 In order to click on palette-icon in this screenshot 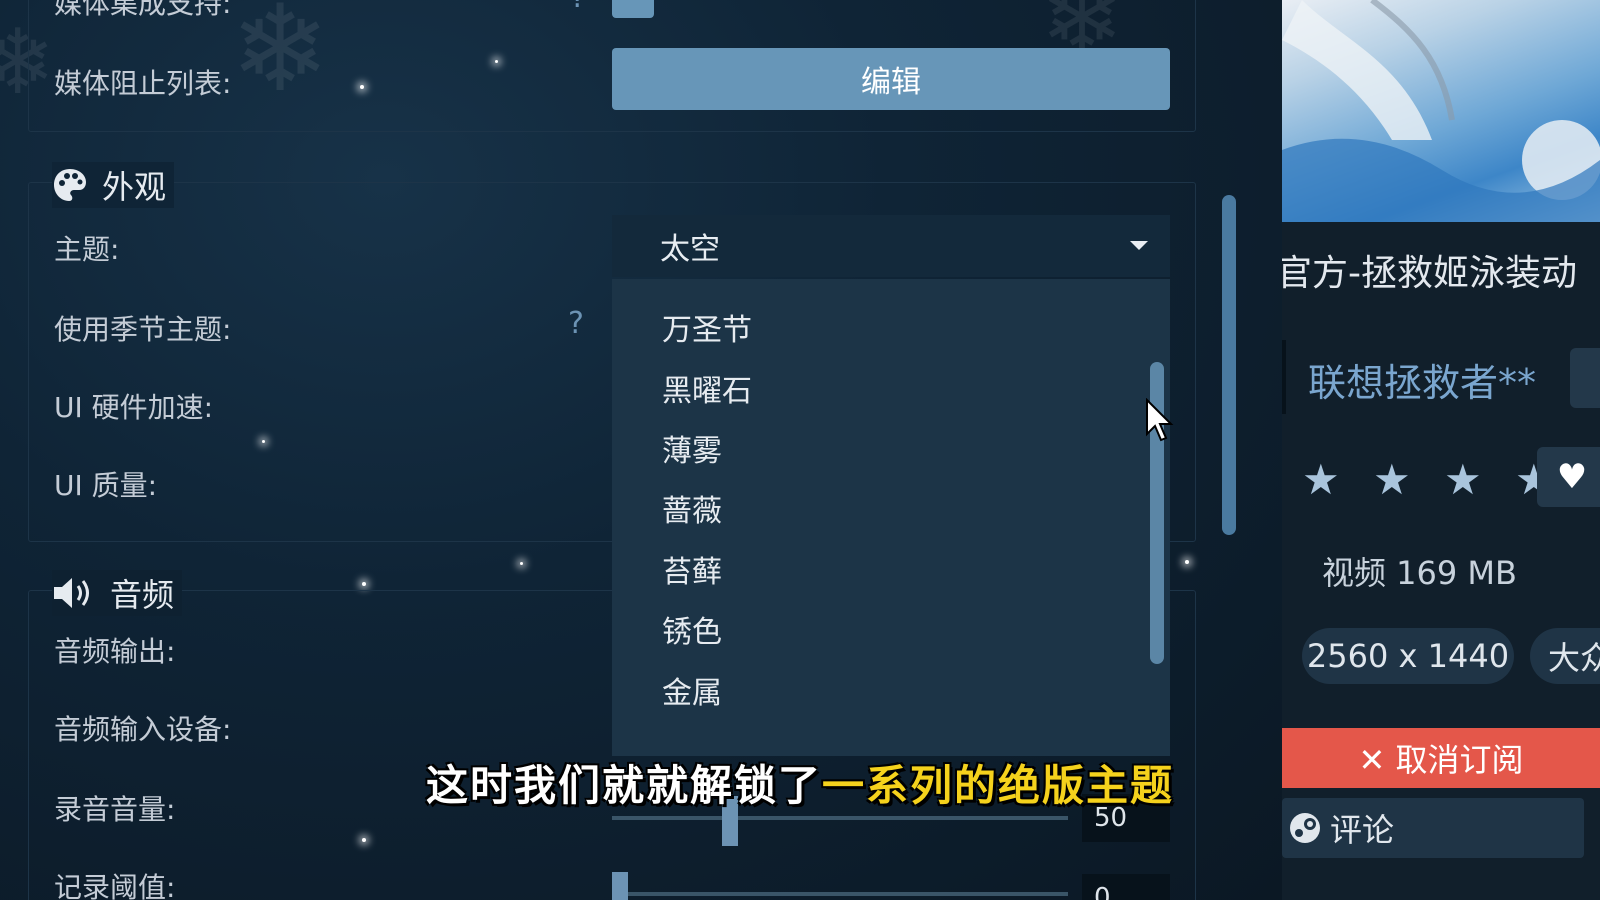, I will do `click(70, 185)`.